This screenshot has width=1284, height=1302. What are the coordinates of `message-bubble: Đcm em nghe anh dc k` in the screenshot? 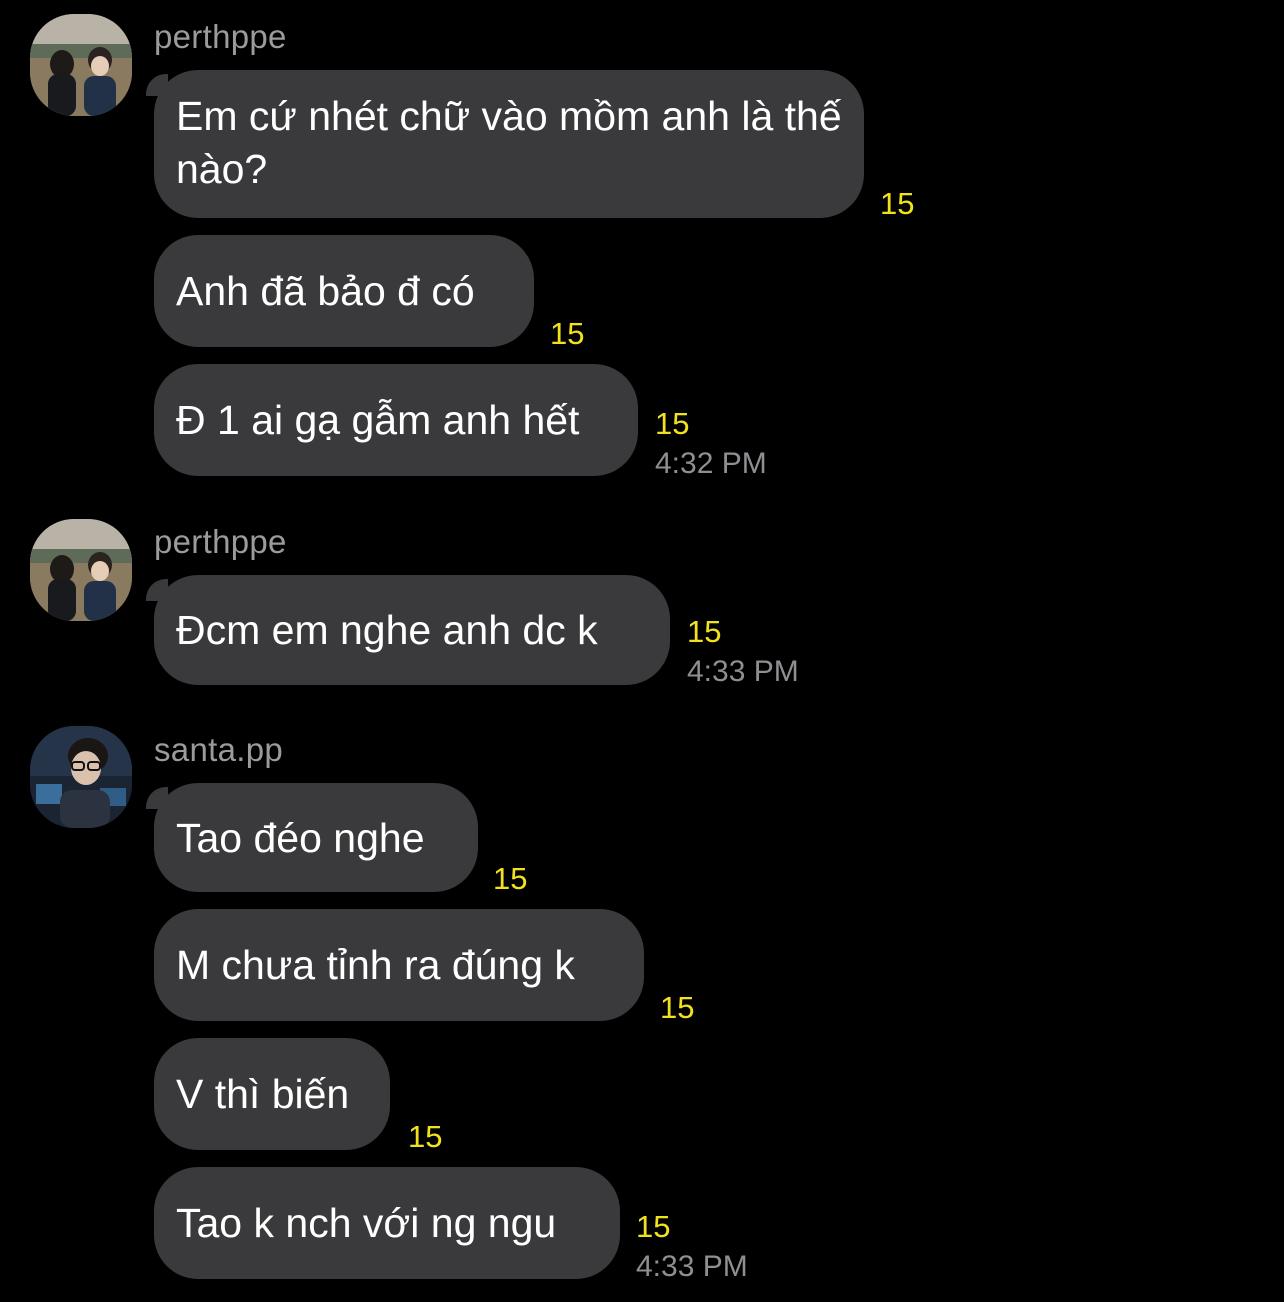 It's located at (412, 630).